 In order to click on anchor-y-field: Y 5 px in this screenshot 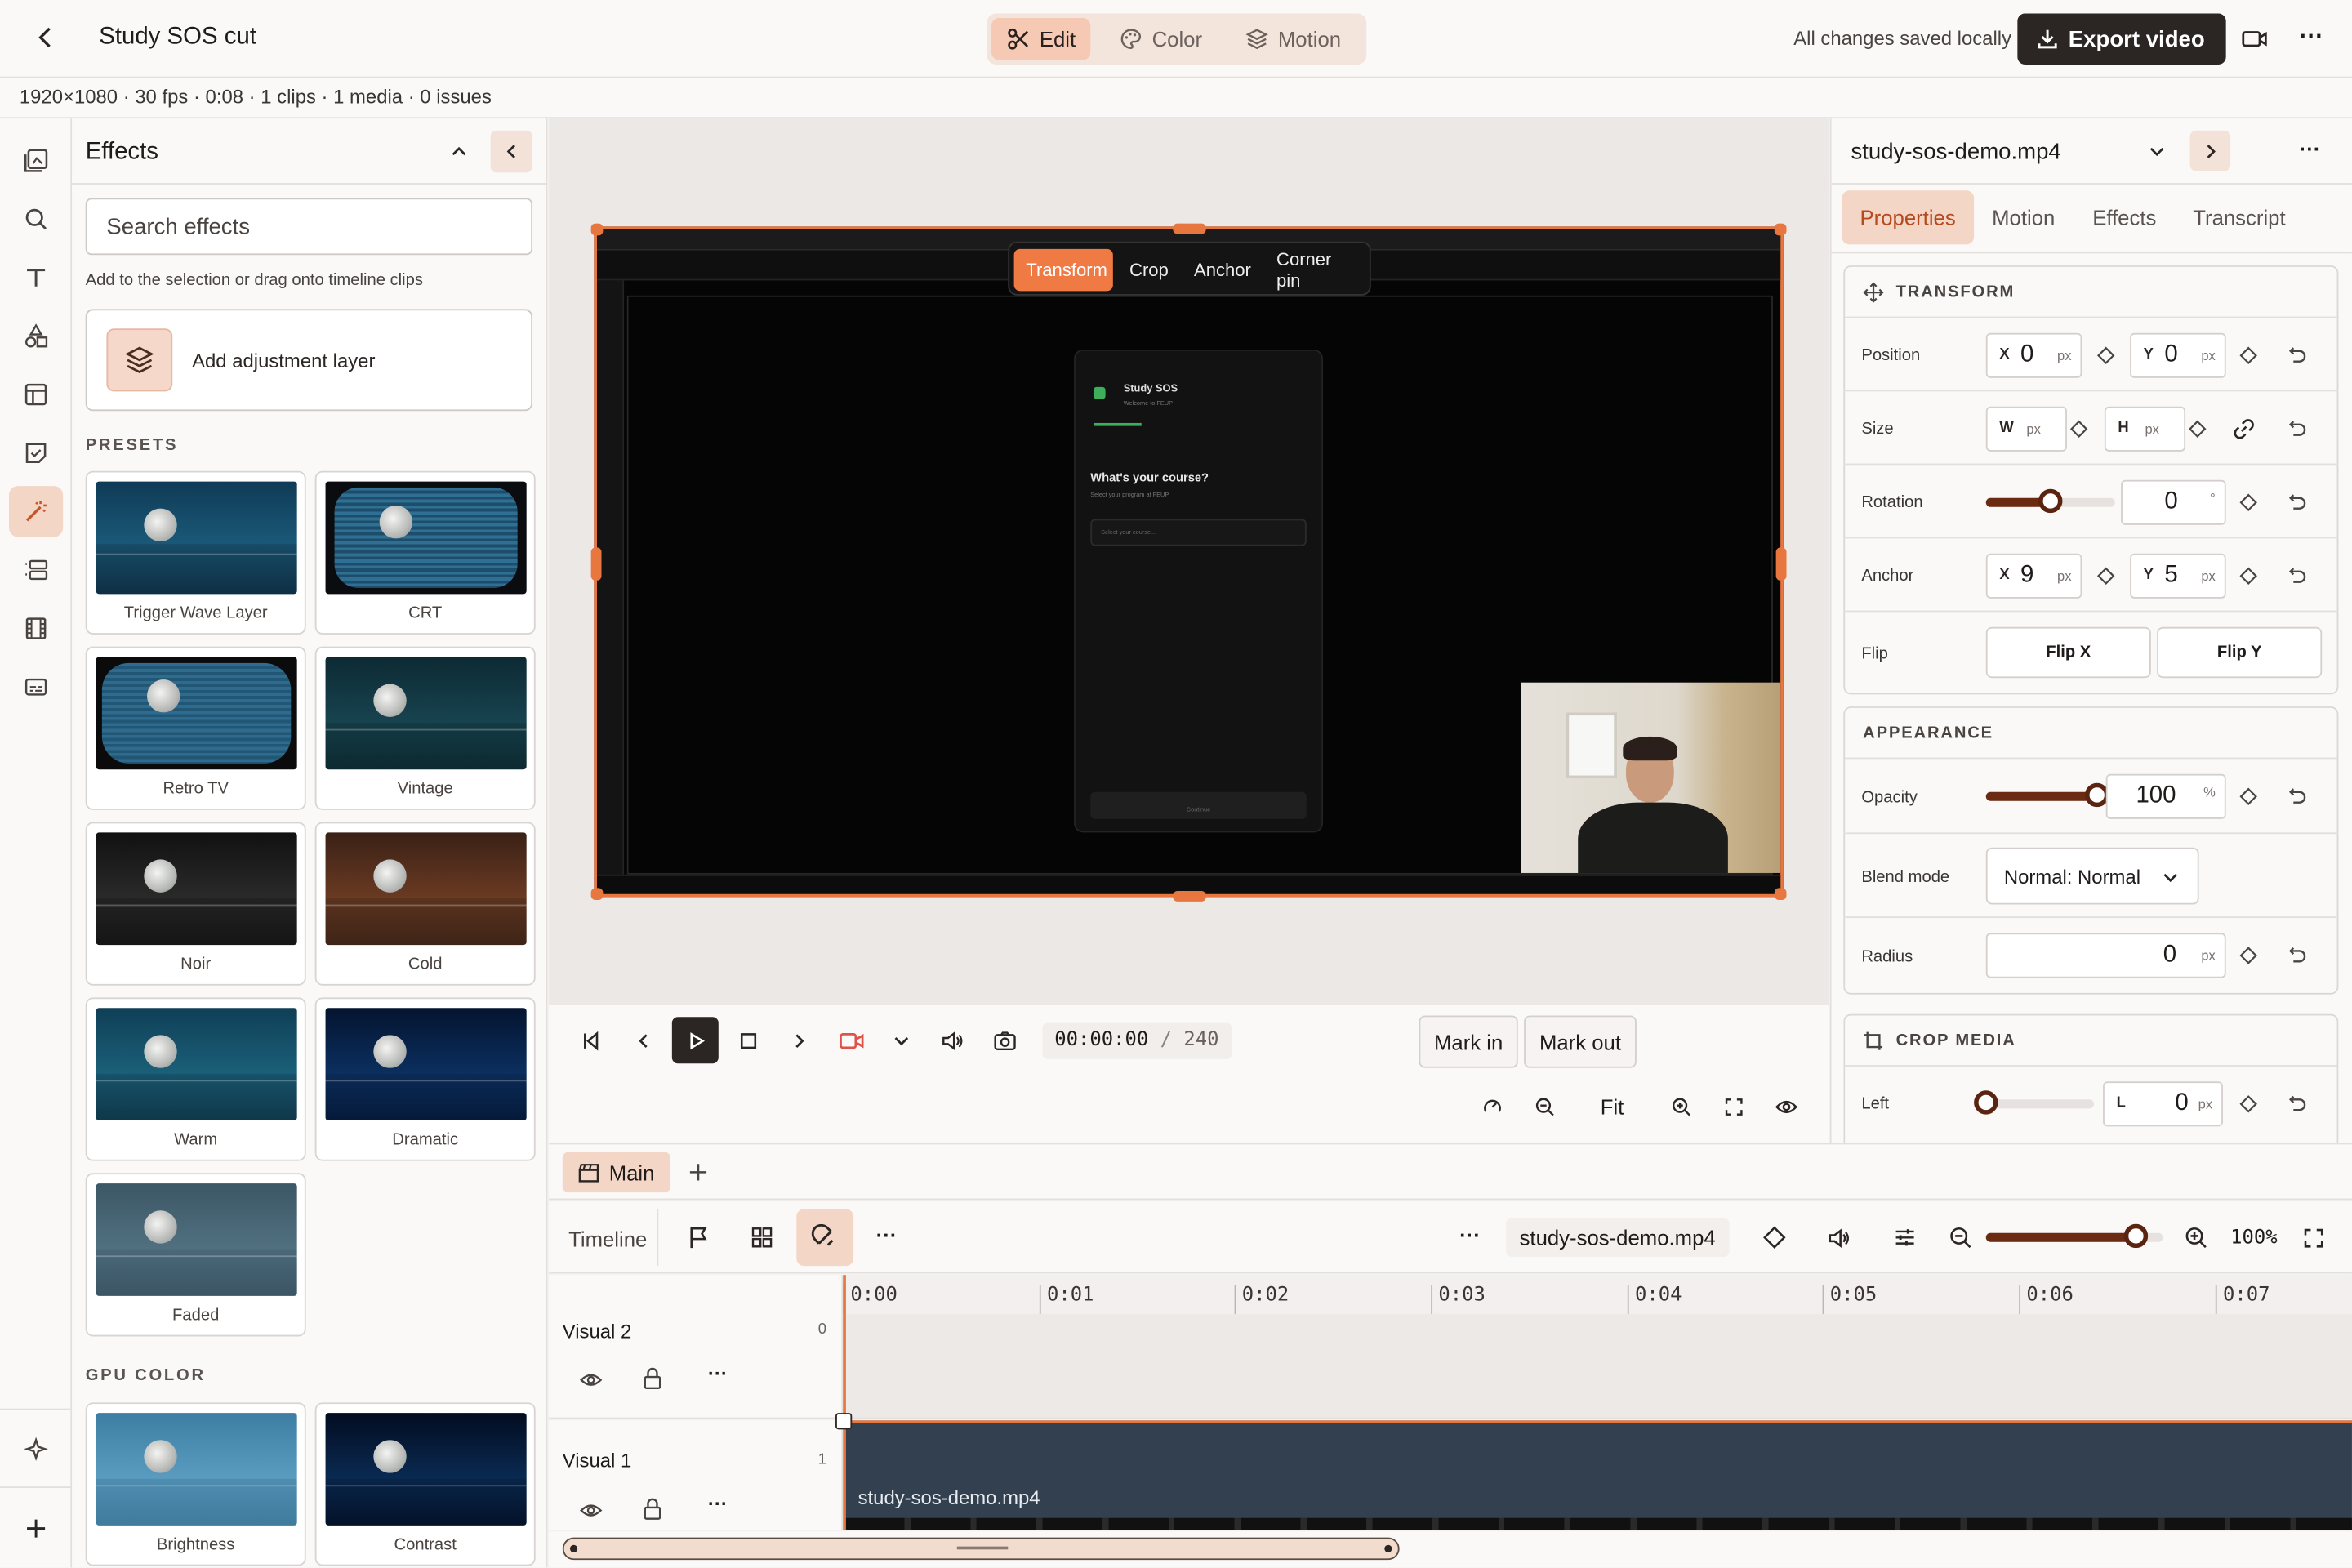, I will do `click(2178, 576)`.